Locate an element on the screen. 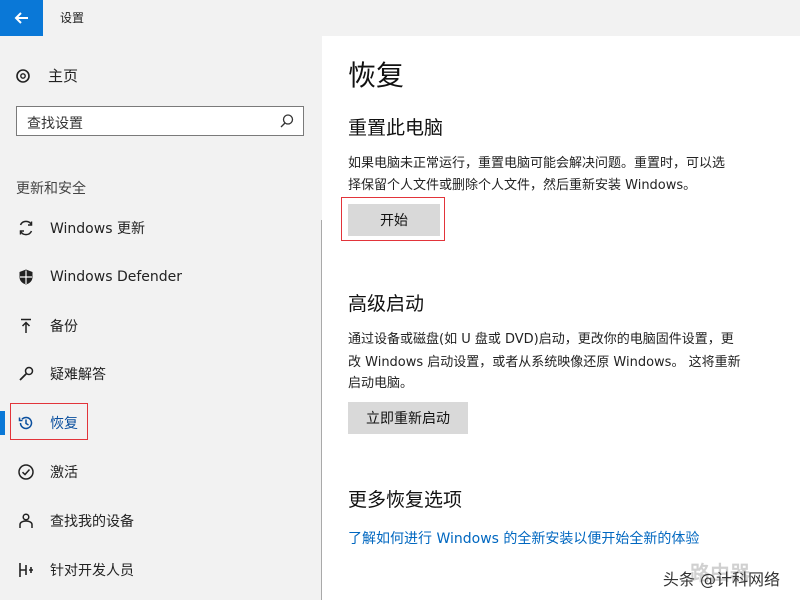 The height and width of the screenshot is (600, 800). watermark: 头条 @计科网络 is located at coordinates (721, 579).